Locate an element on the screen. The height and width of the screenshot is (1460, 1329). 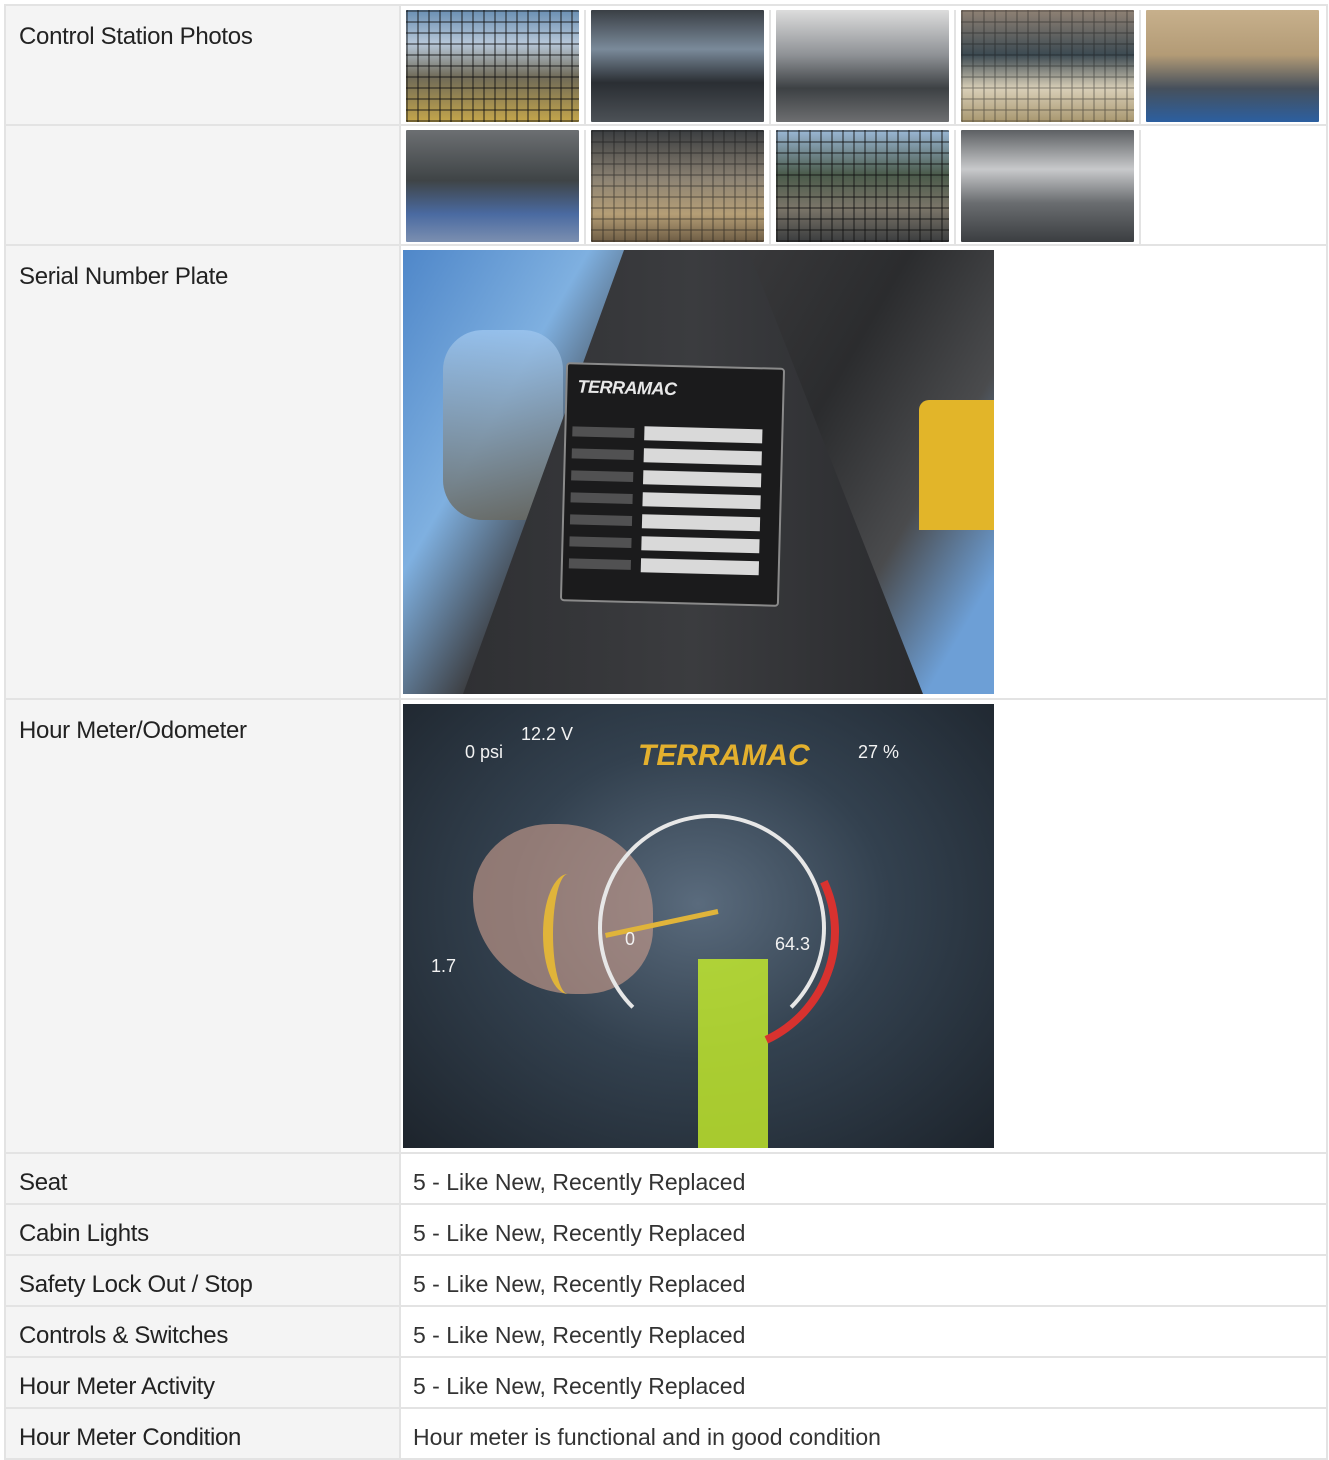
seat-value-cell: 5 - Like New, Recently Replaced is located at coordinates (863, 1178).